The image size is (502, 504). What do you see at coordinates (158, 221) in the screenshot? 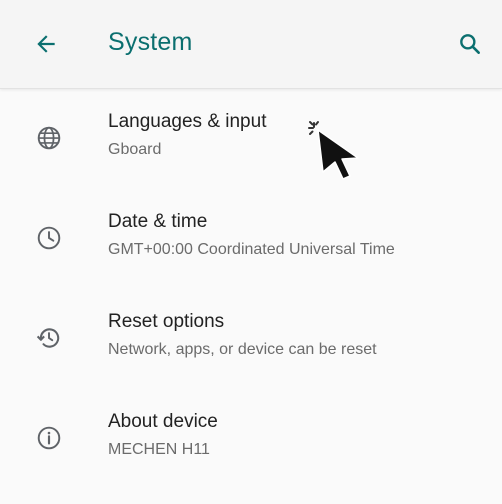
I see `list-item-title: Date & time` at bounding box center [158, 221].